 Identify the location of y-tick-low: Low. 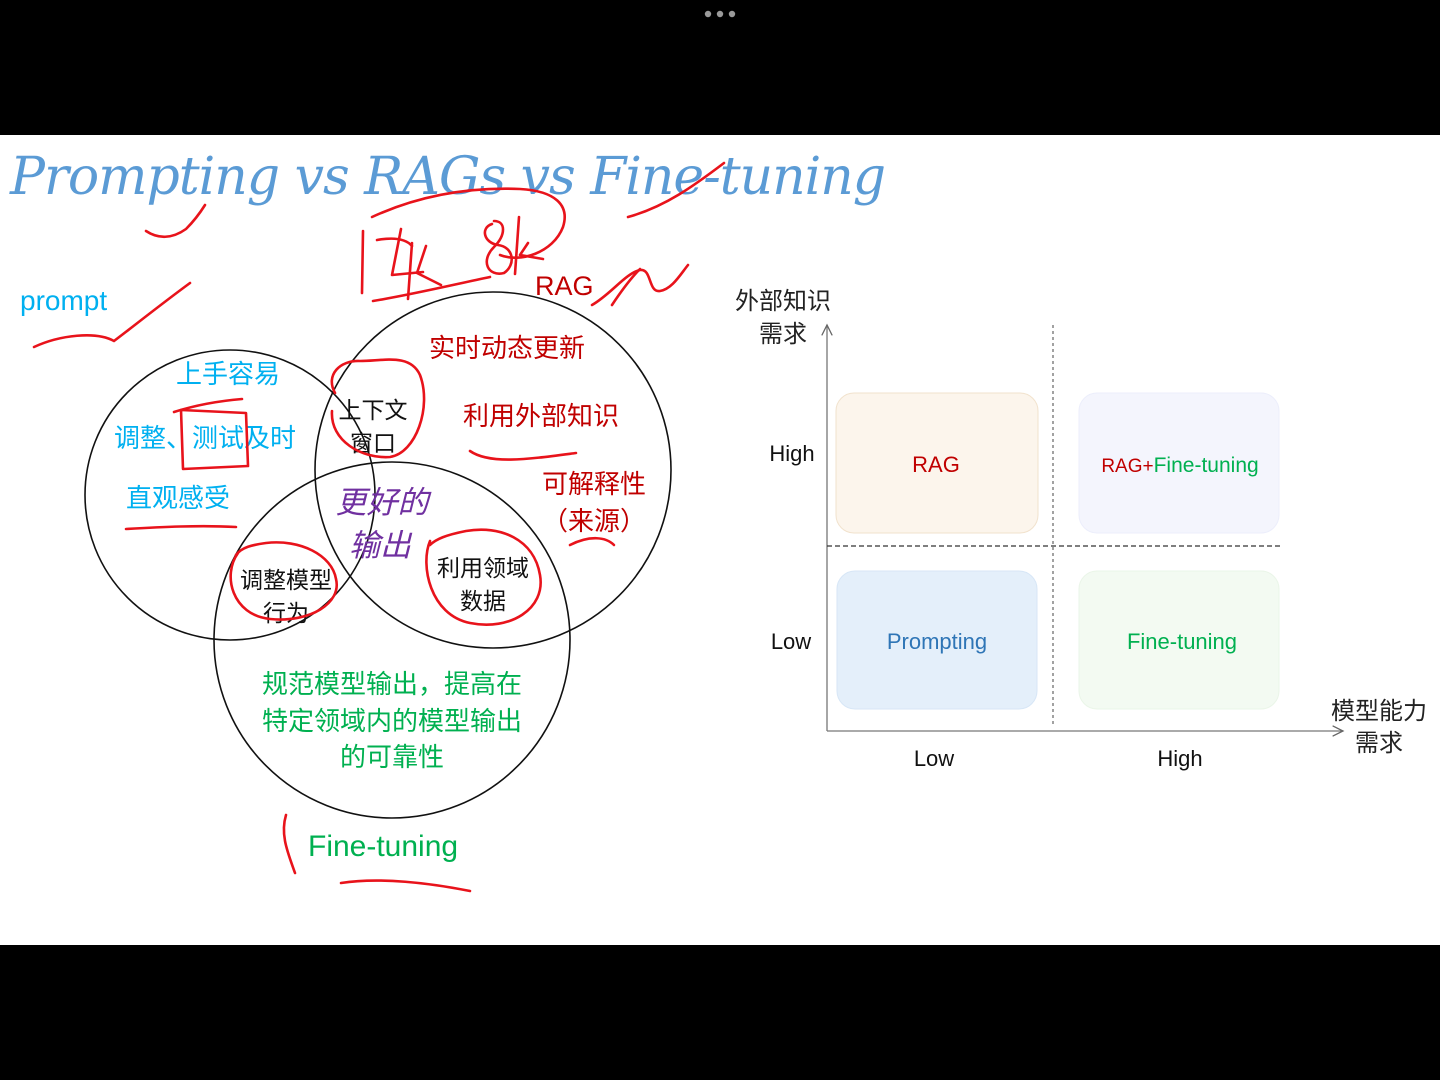
(791, 641).